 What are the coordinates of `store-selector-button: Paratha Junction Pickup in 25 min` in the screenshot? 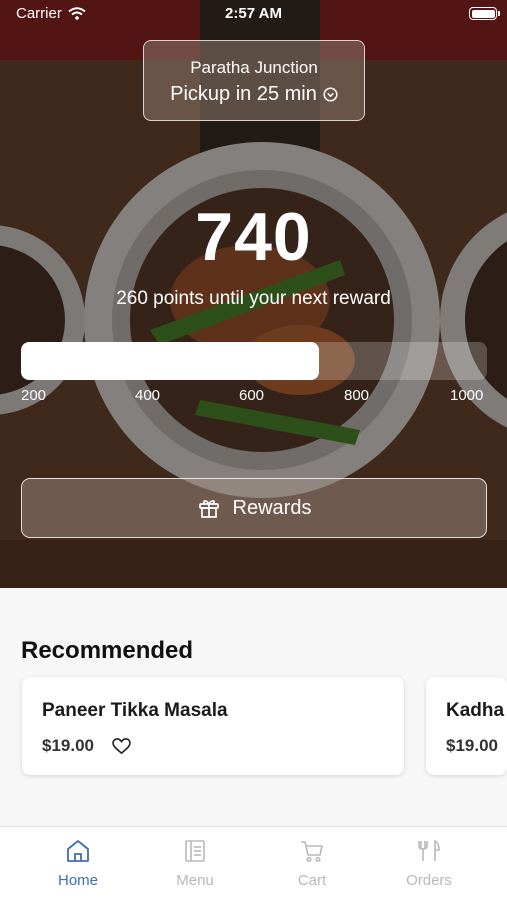 It's located at (254, 80).